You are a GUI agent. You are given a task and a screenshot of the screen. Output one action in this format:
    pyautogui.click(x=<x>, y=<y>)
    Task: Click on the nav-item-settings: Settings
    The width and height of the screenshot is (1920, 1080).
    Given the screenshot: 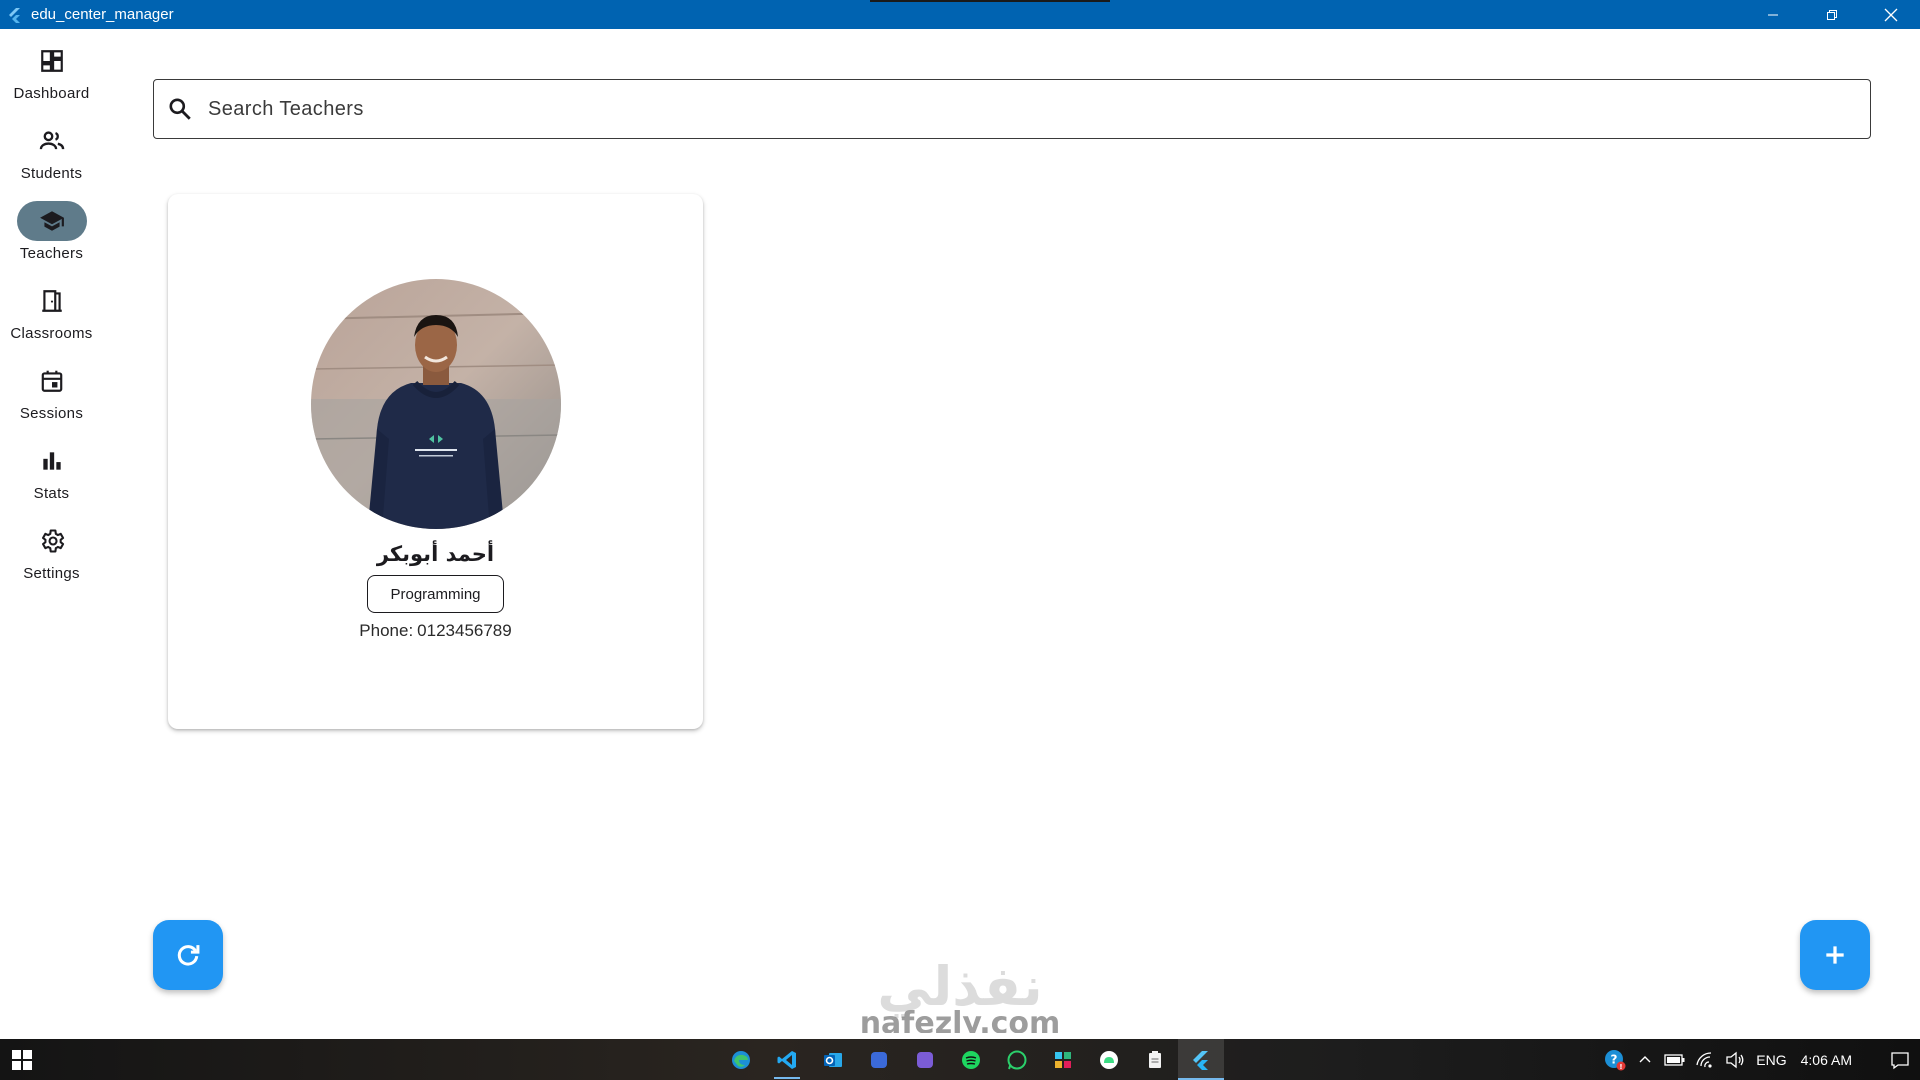 What is the action you would take?
    pyautogui.click(x=51, y=547)
    